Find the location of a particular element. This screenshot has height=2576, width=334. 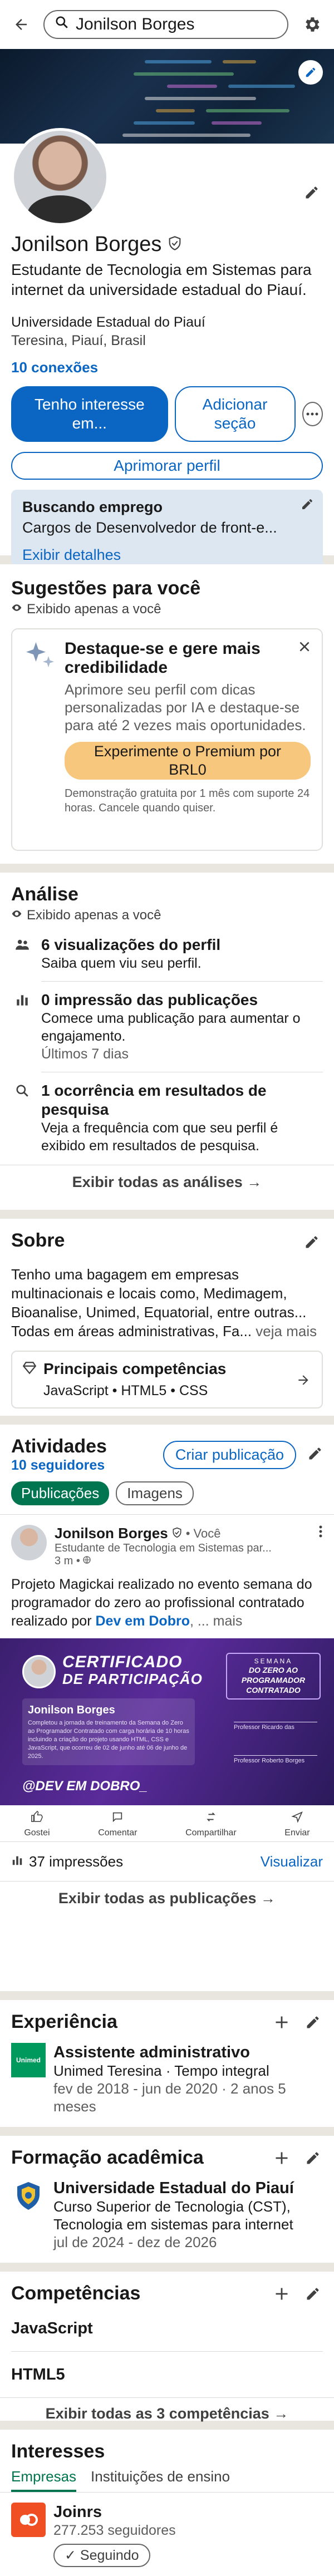

analytics-private-label: Exibido apenas a você is located at coordinates (94, 916).